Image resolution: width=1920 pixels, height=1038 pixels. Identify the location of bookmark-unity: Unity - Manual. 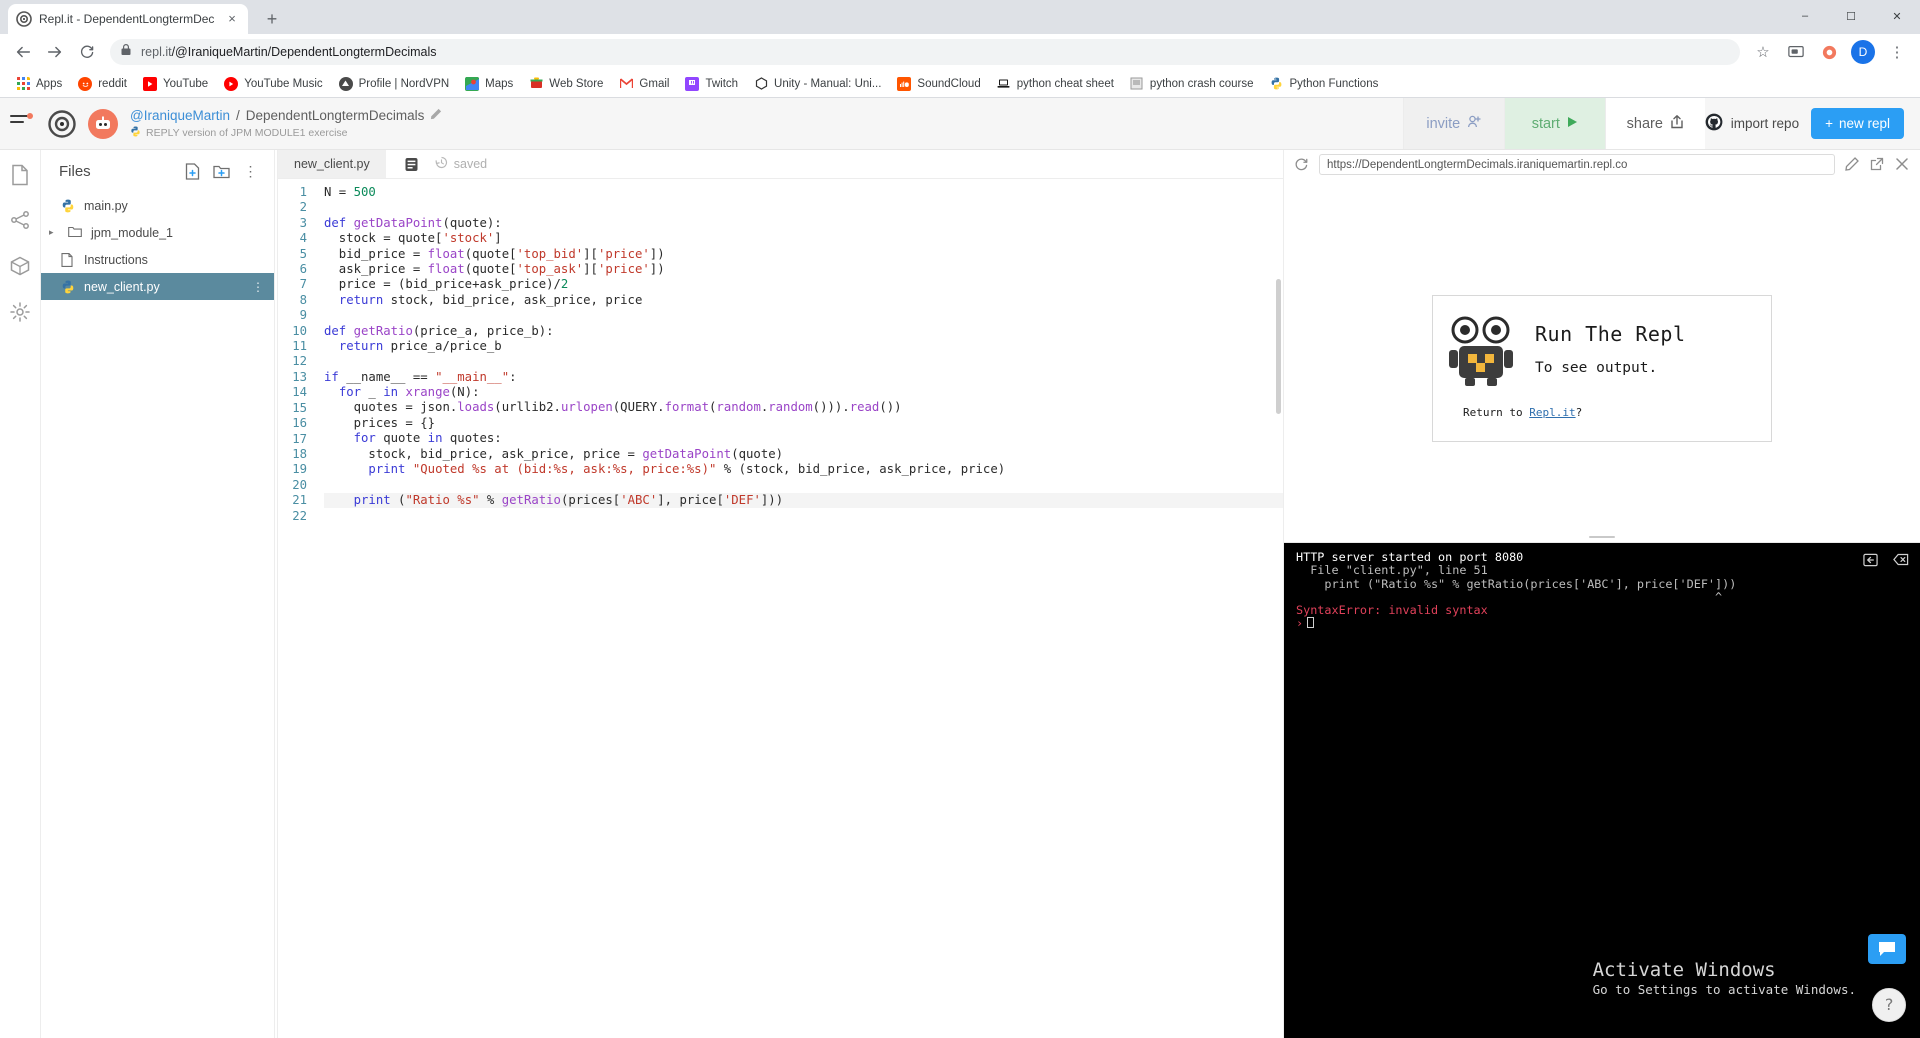
(817, 84).